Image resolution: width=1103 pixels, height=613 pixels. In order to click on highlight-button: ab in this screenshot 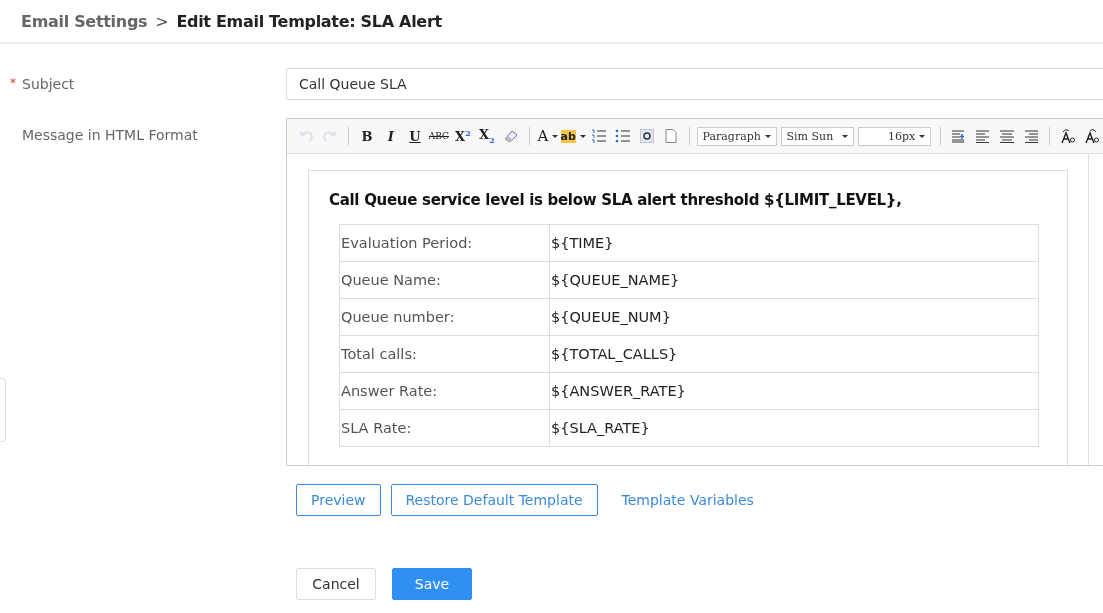, I will do `click(573, 136)`.